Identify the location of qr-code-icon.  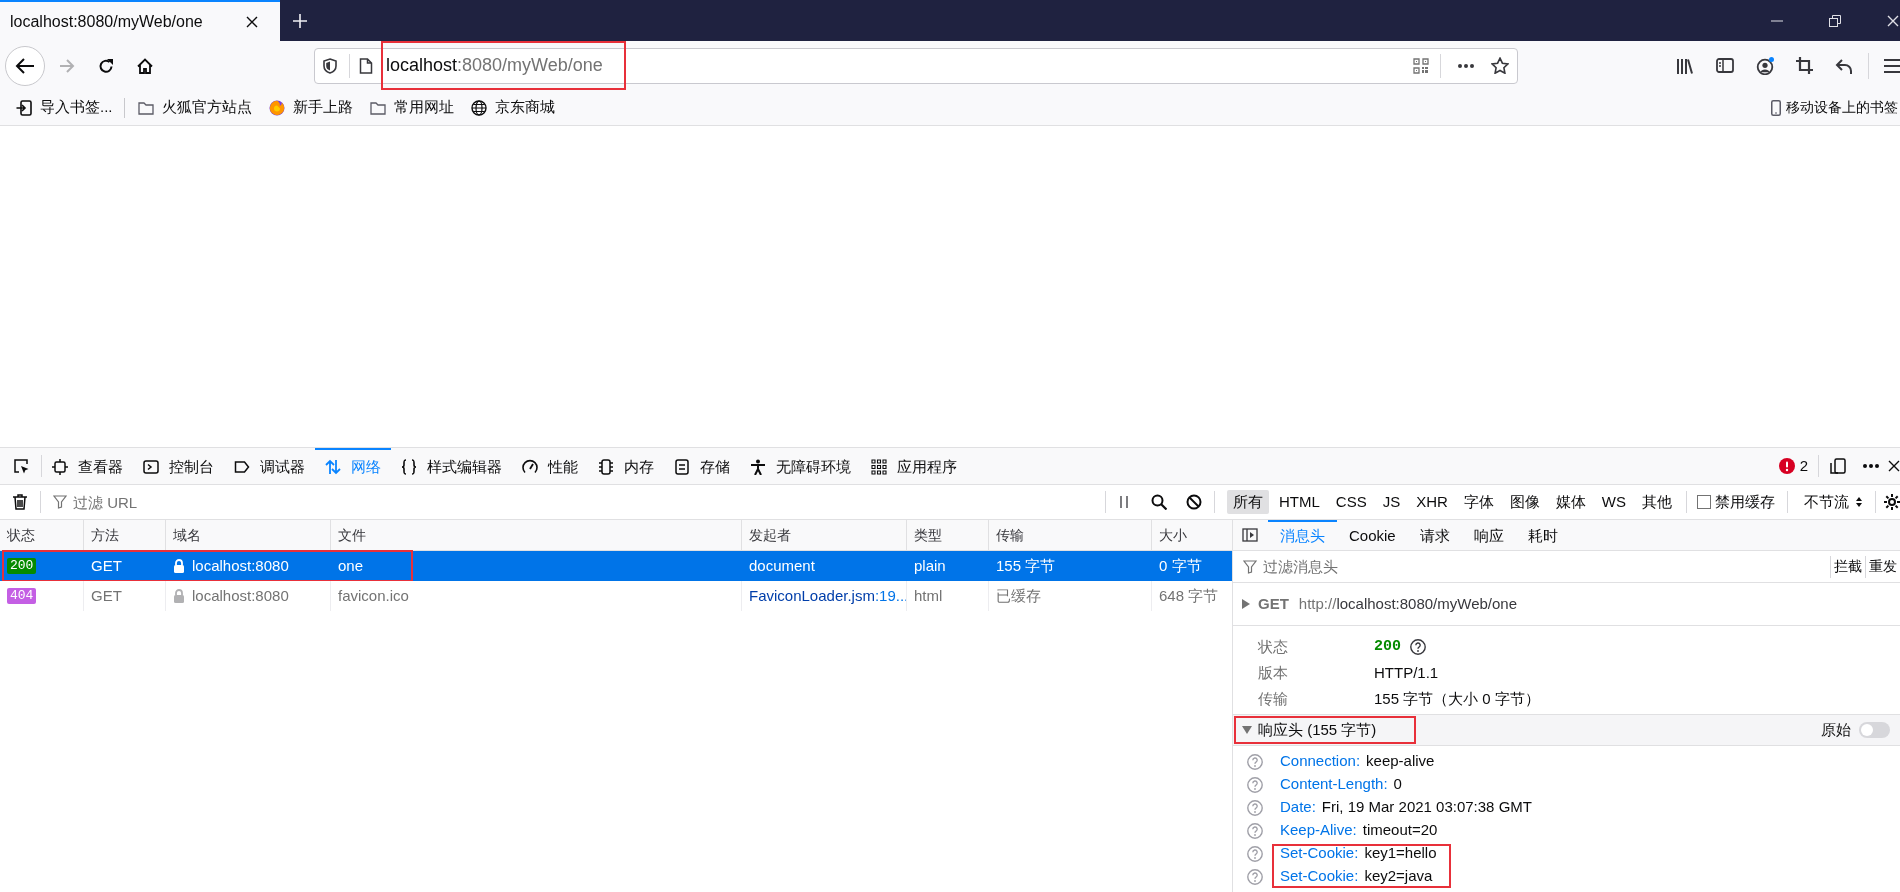
(1421, 65).